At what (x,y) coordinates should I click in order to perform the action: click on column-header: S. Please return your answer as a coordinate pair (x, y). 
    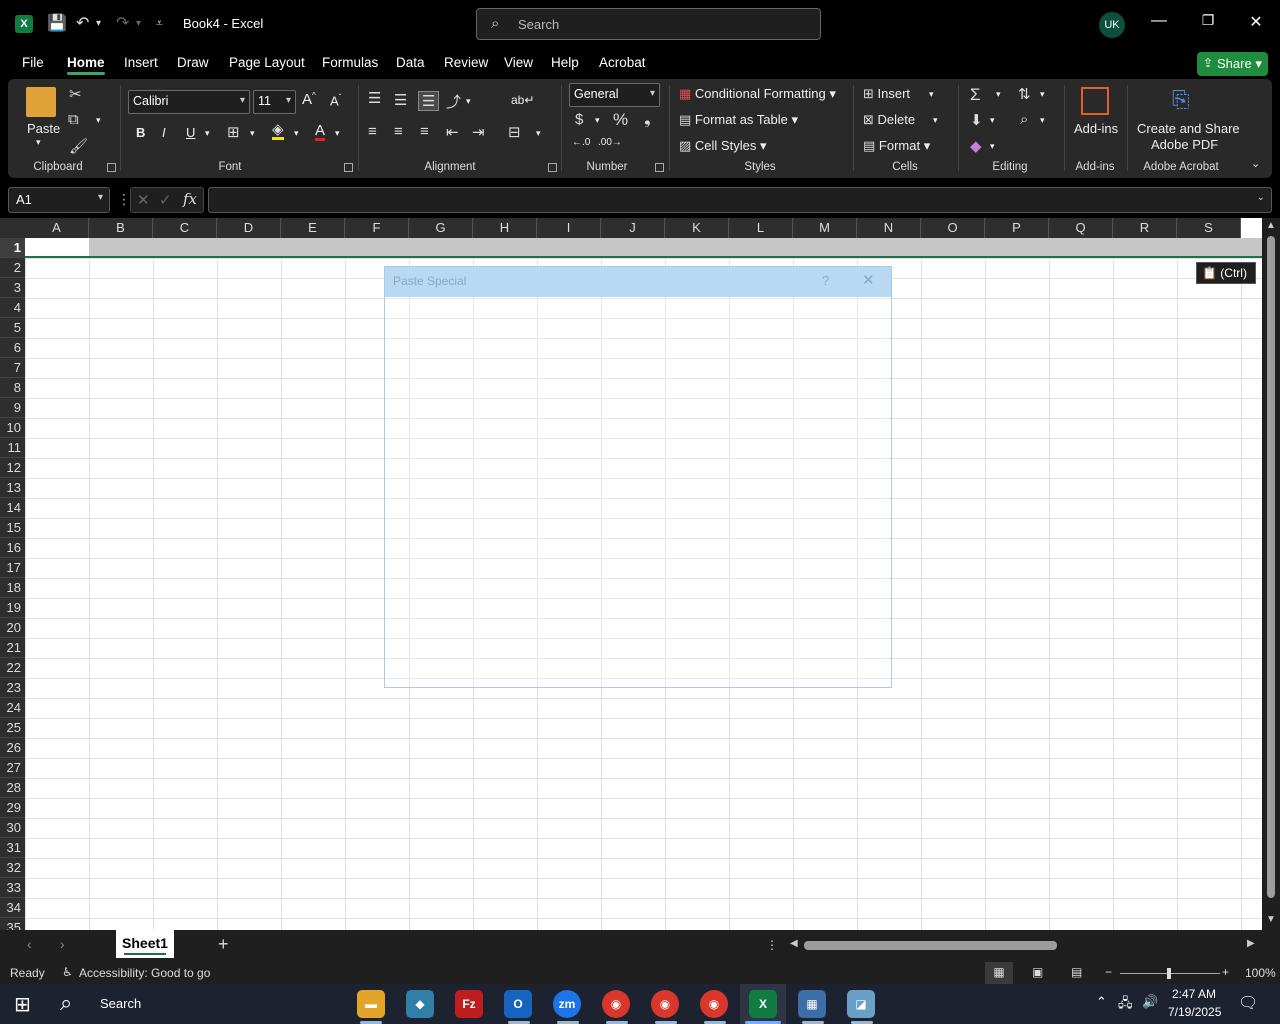
    Looking at the image, I should click on (1209, 228).